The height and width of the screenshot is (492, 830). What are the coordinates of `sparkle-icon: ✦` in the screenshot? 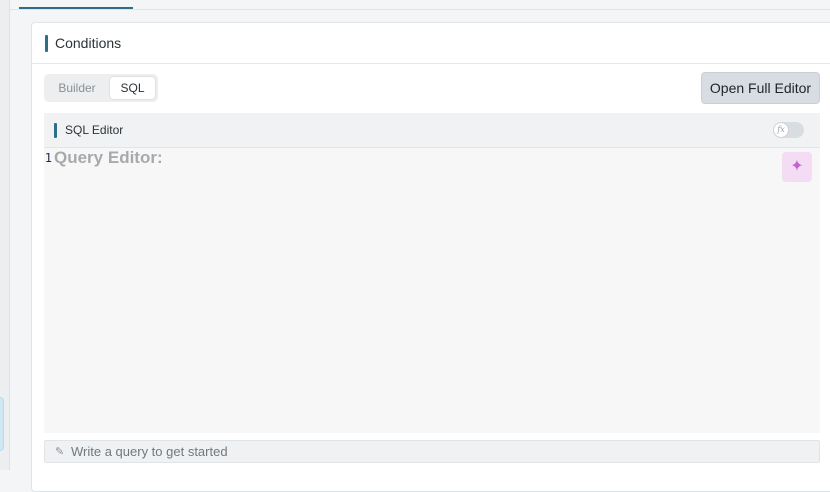 It's located at (797, 167).